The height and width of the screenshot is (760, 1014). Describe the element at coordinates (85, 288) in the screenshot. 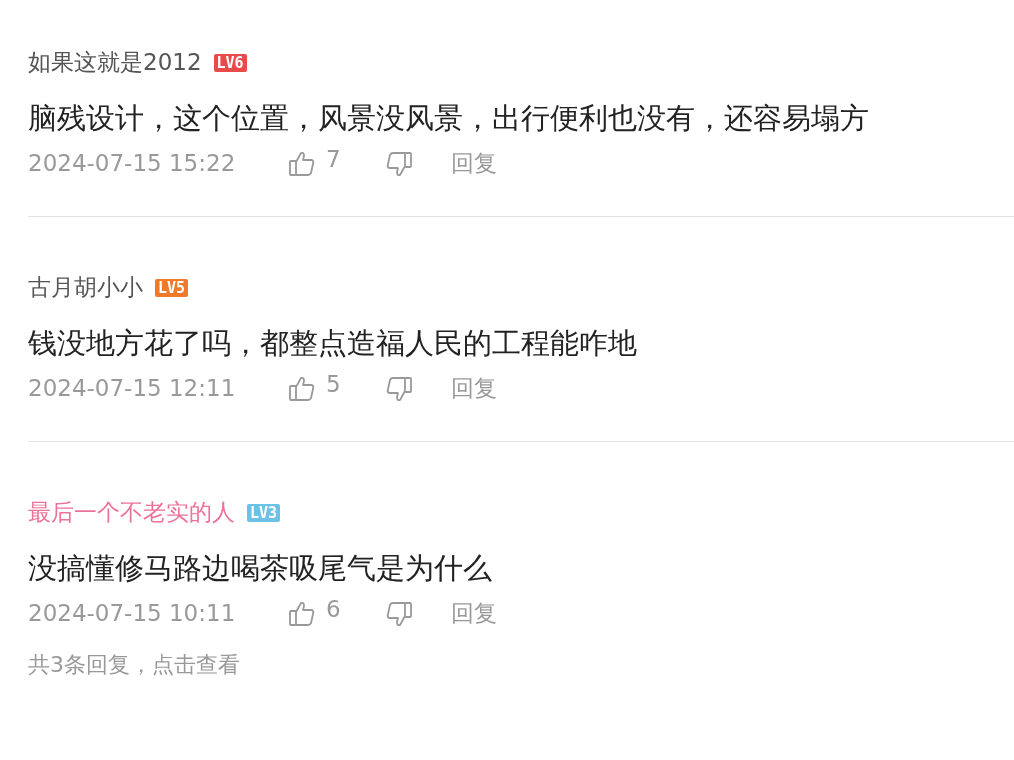

I see `username: 古月胡小小` at that location.